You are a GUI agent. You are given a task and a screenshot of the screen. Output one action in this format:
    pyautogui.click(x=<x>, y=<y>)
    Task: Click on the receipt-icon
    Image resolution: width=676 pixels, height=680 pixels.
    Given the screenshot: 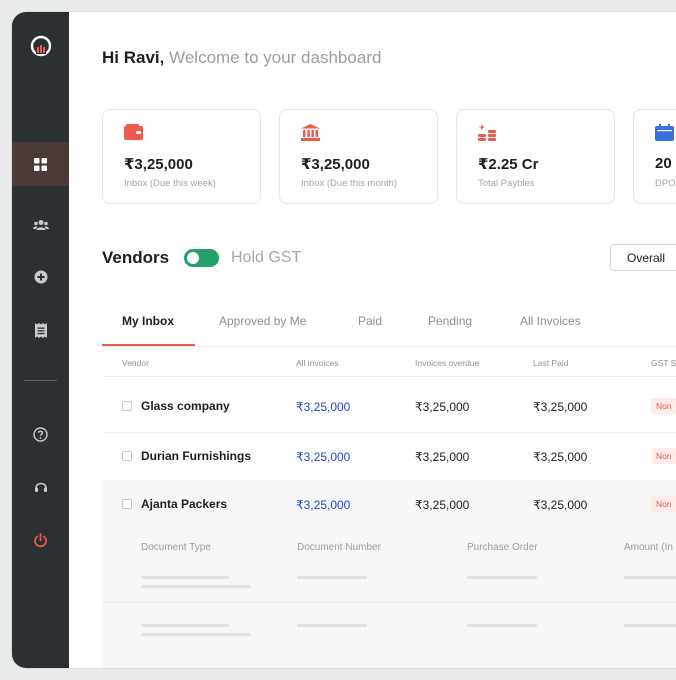 What is the action you would take?
    pyautogui.click(x=40, y=330)
    